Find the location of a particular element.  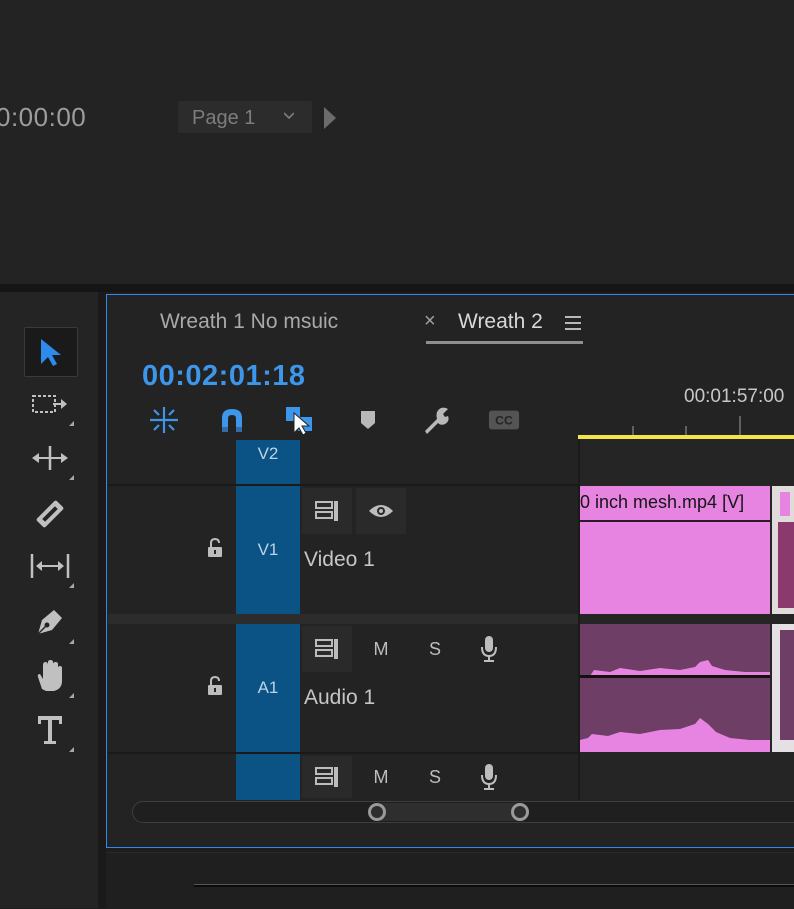

program-timecode: 0:00:00 is located at coordinates (43, 117).